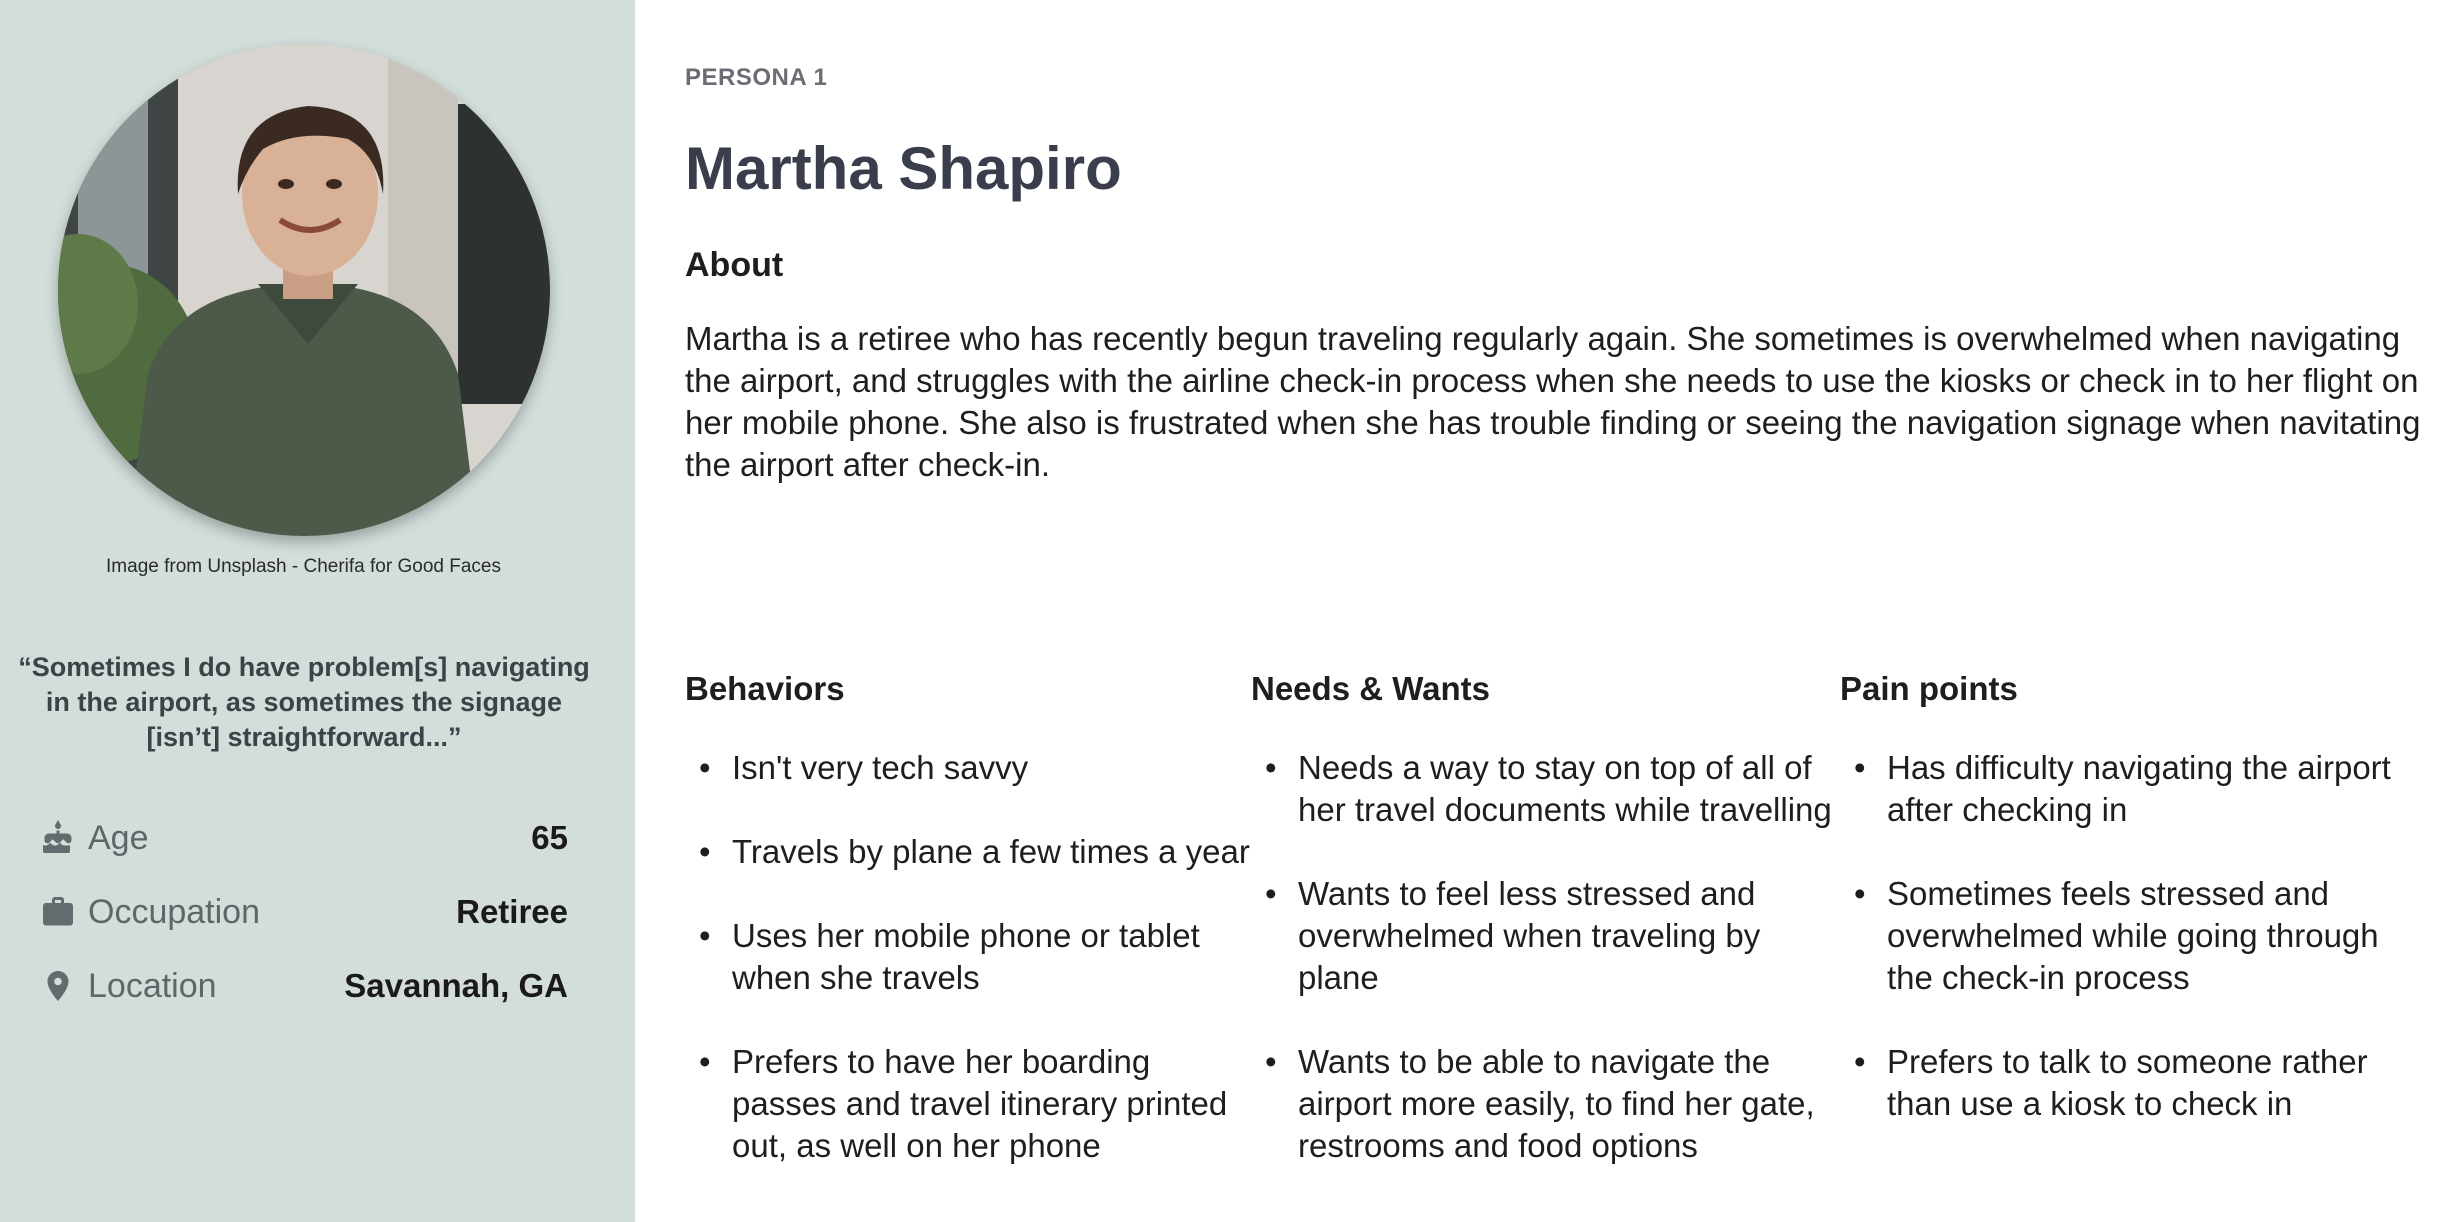  What do you see at coordinates (304, 912) in the screenshot?
I see `stat-occupation: Occupation Retiree` at bounding box center [304, 912].